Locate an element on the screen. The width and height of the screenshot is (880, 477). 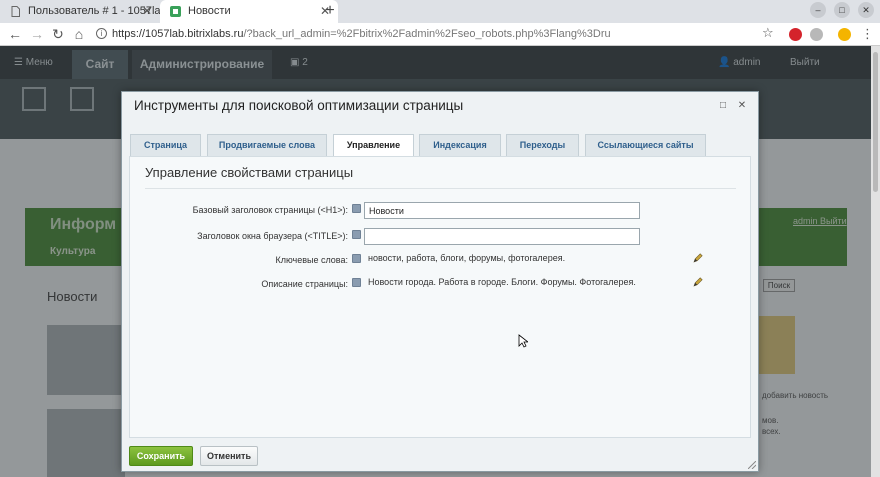
page-icon is located at coordinates (15, 11).